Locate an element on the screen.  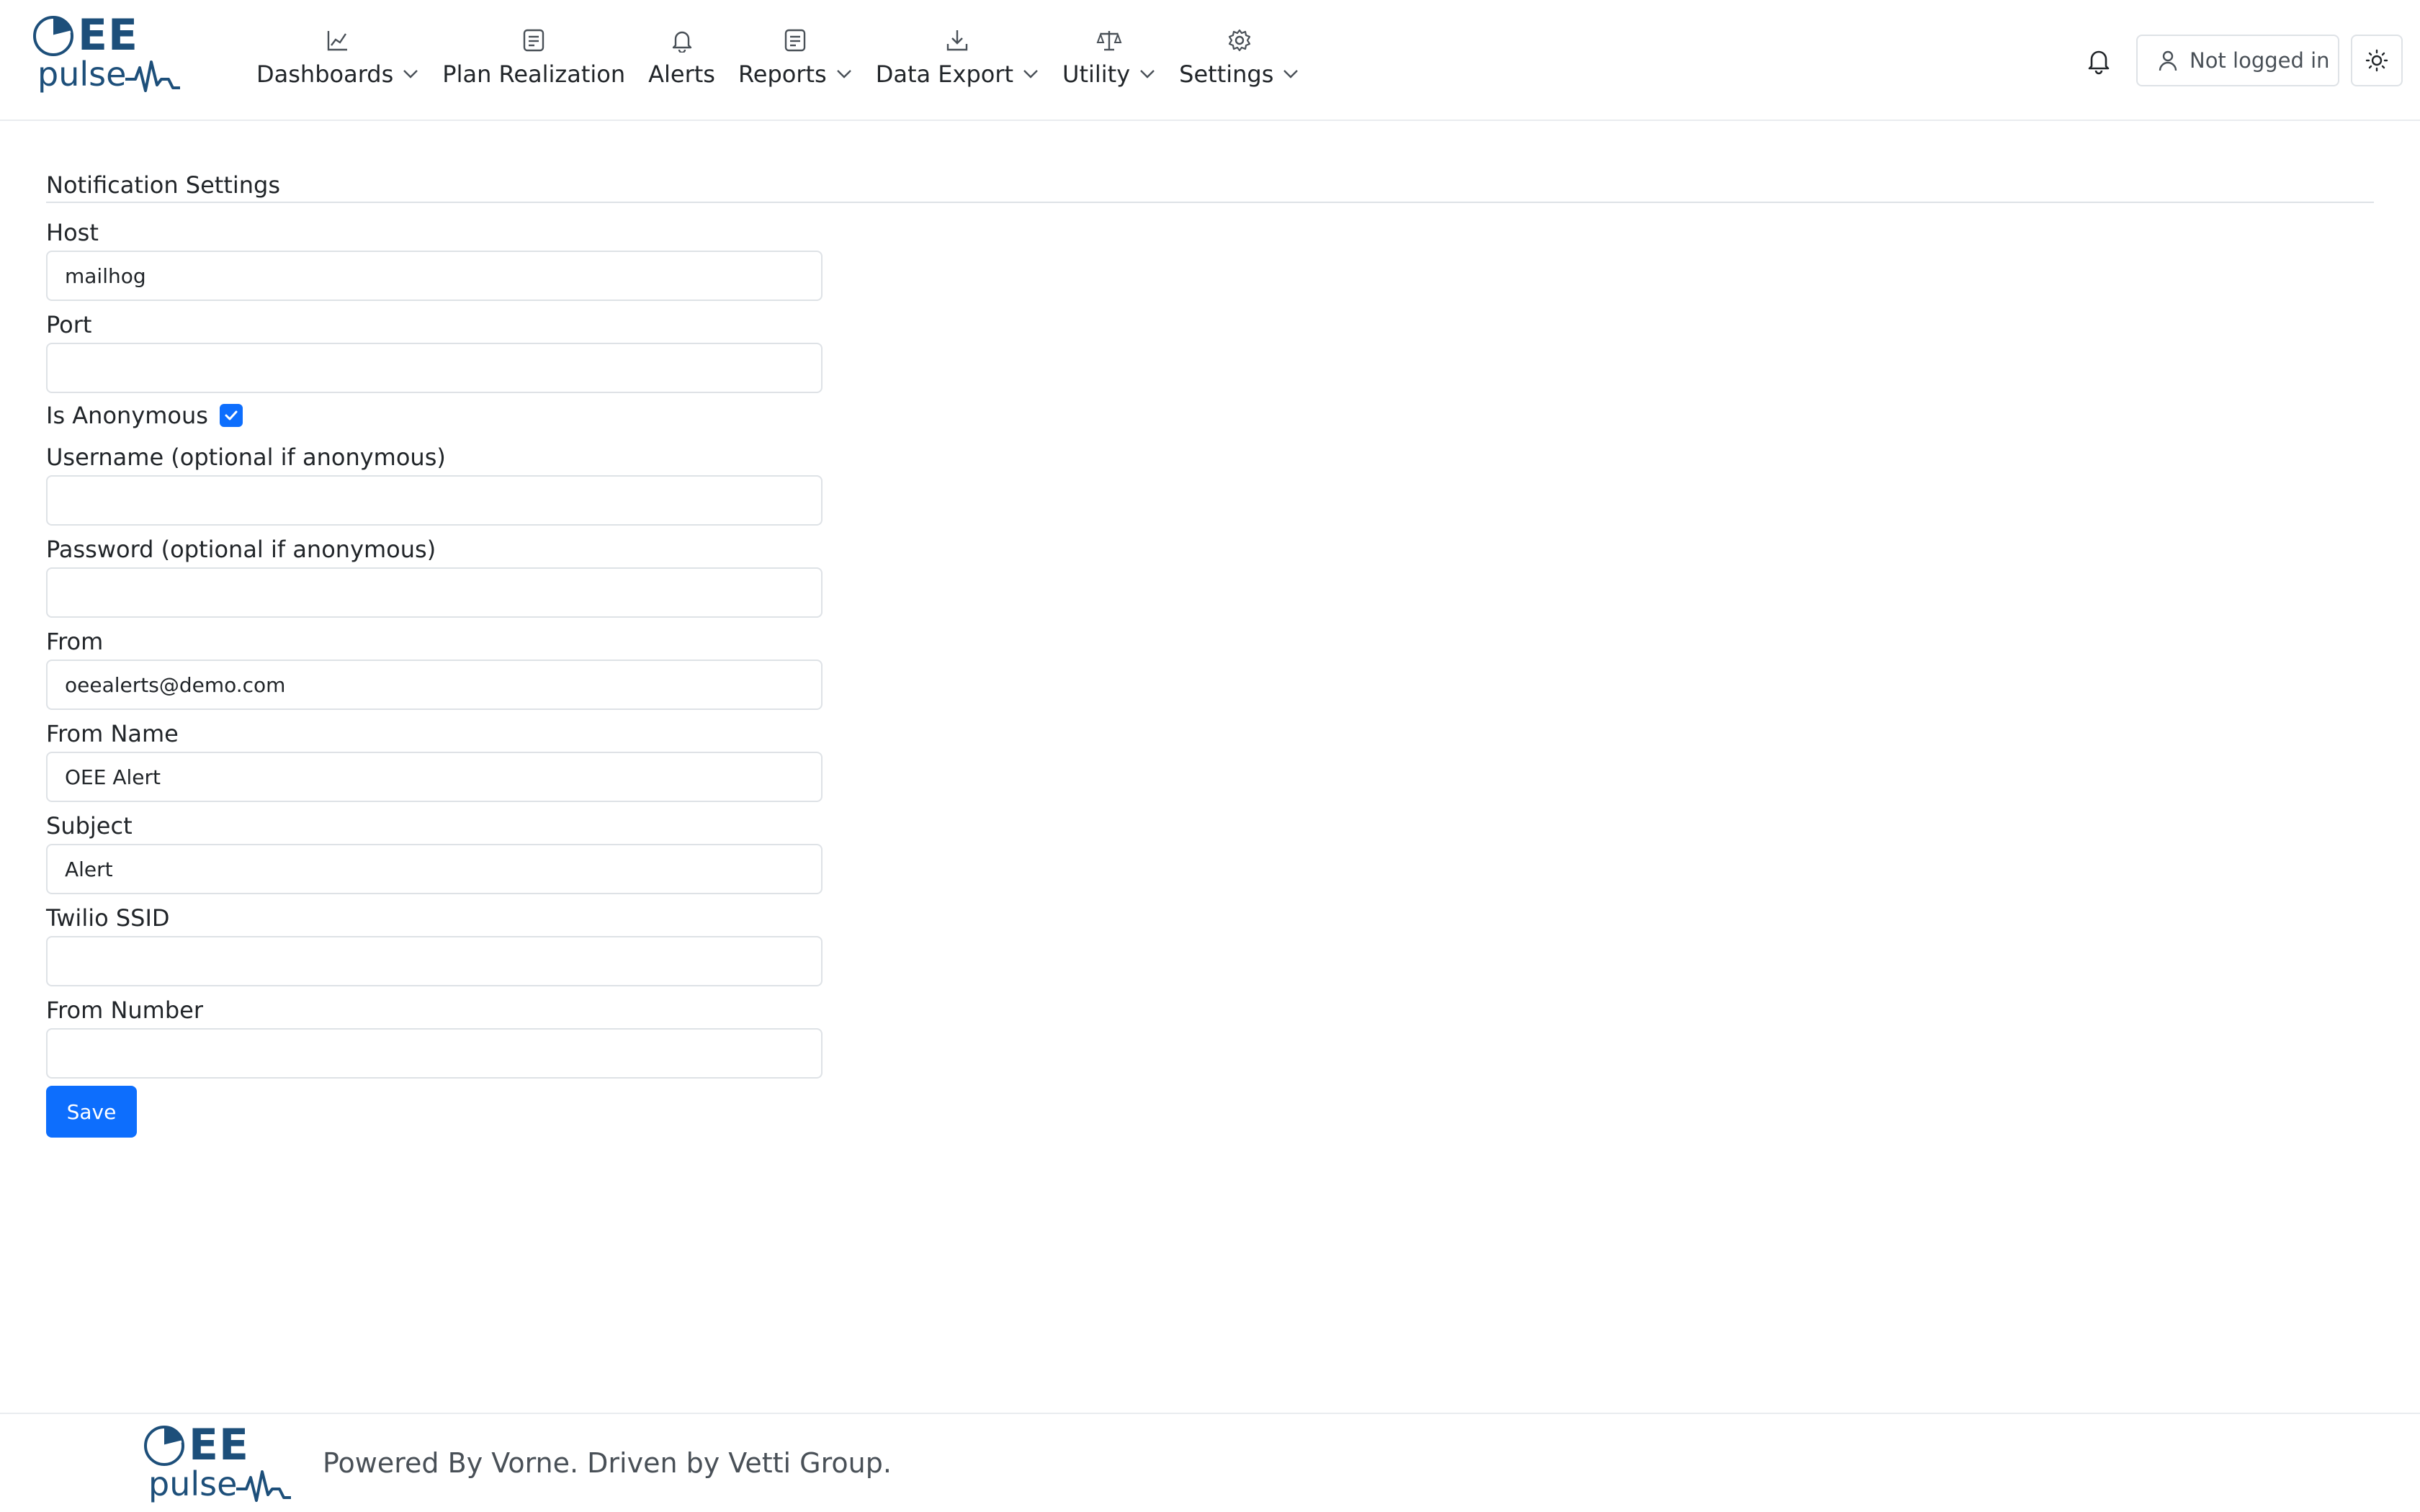
from-input is located at coordinates (434, 685).